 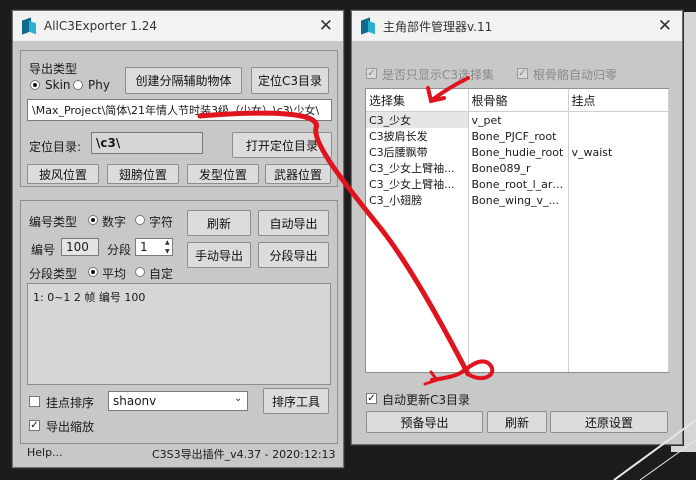 What do you see at coordinates (143, 174) in the screenshot?
I see `wing-pos-button: 翅膀位置` at bounding box center [143, 174].